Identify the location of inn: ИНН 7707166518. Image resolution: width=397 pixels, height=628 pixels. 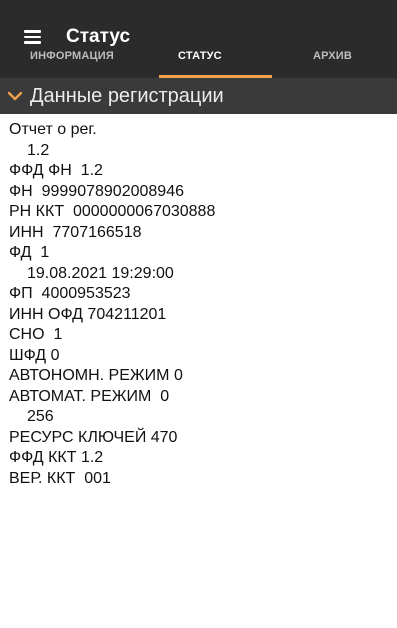
(75, 232).